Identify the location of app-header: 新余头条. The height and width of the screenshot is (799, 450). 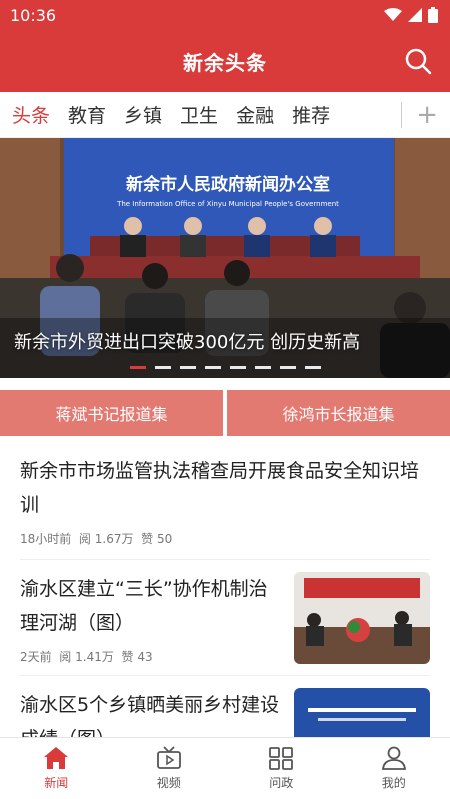
(225, 61).